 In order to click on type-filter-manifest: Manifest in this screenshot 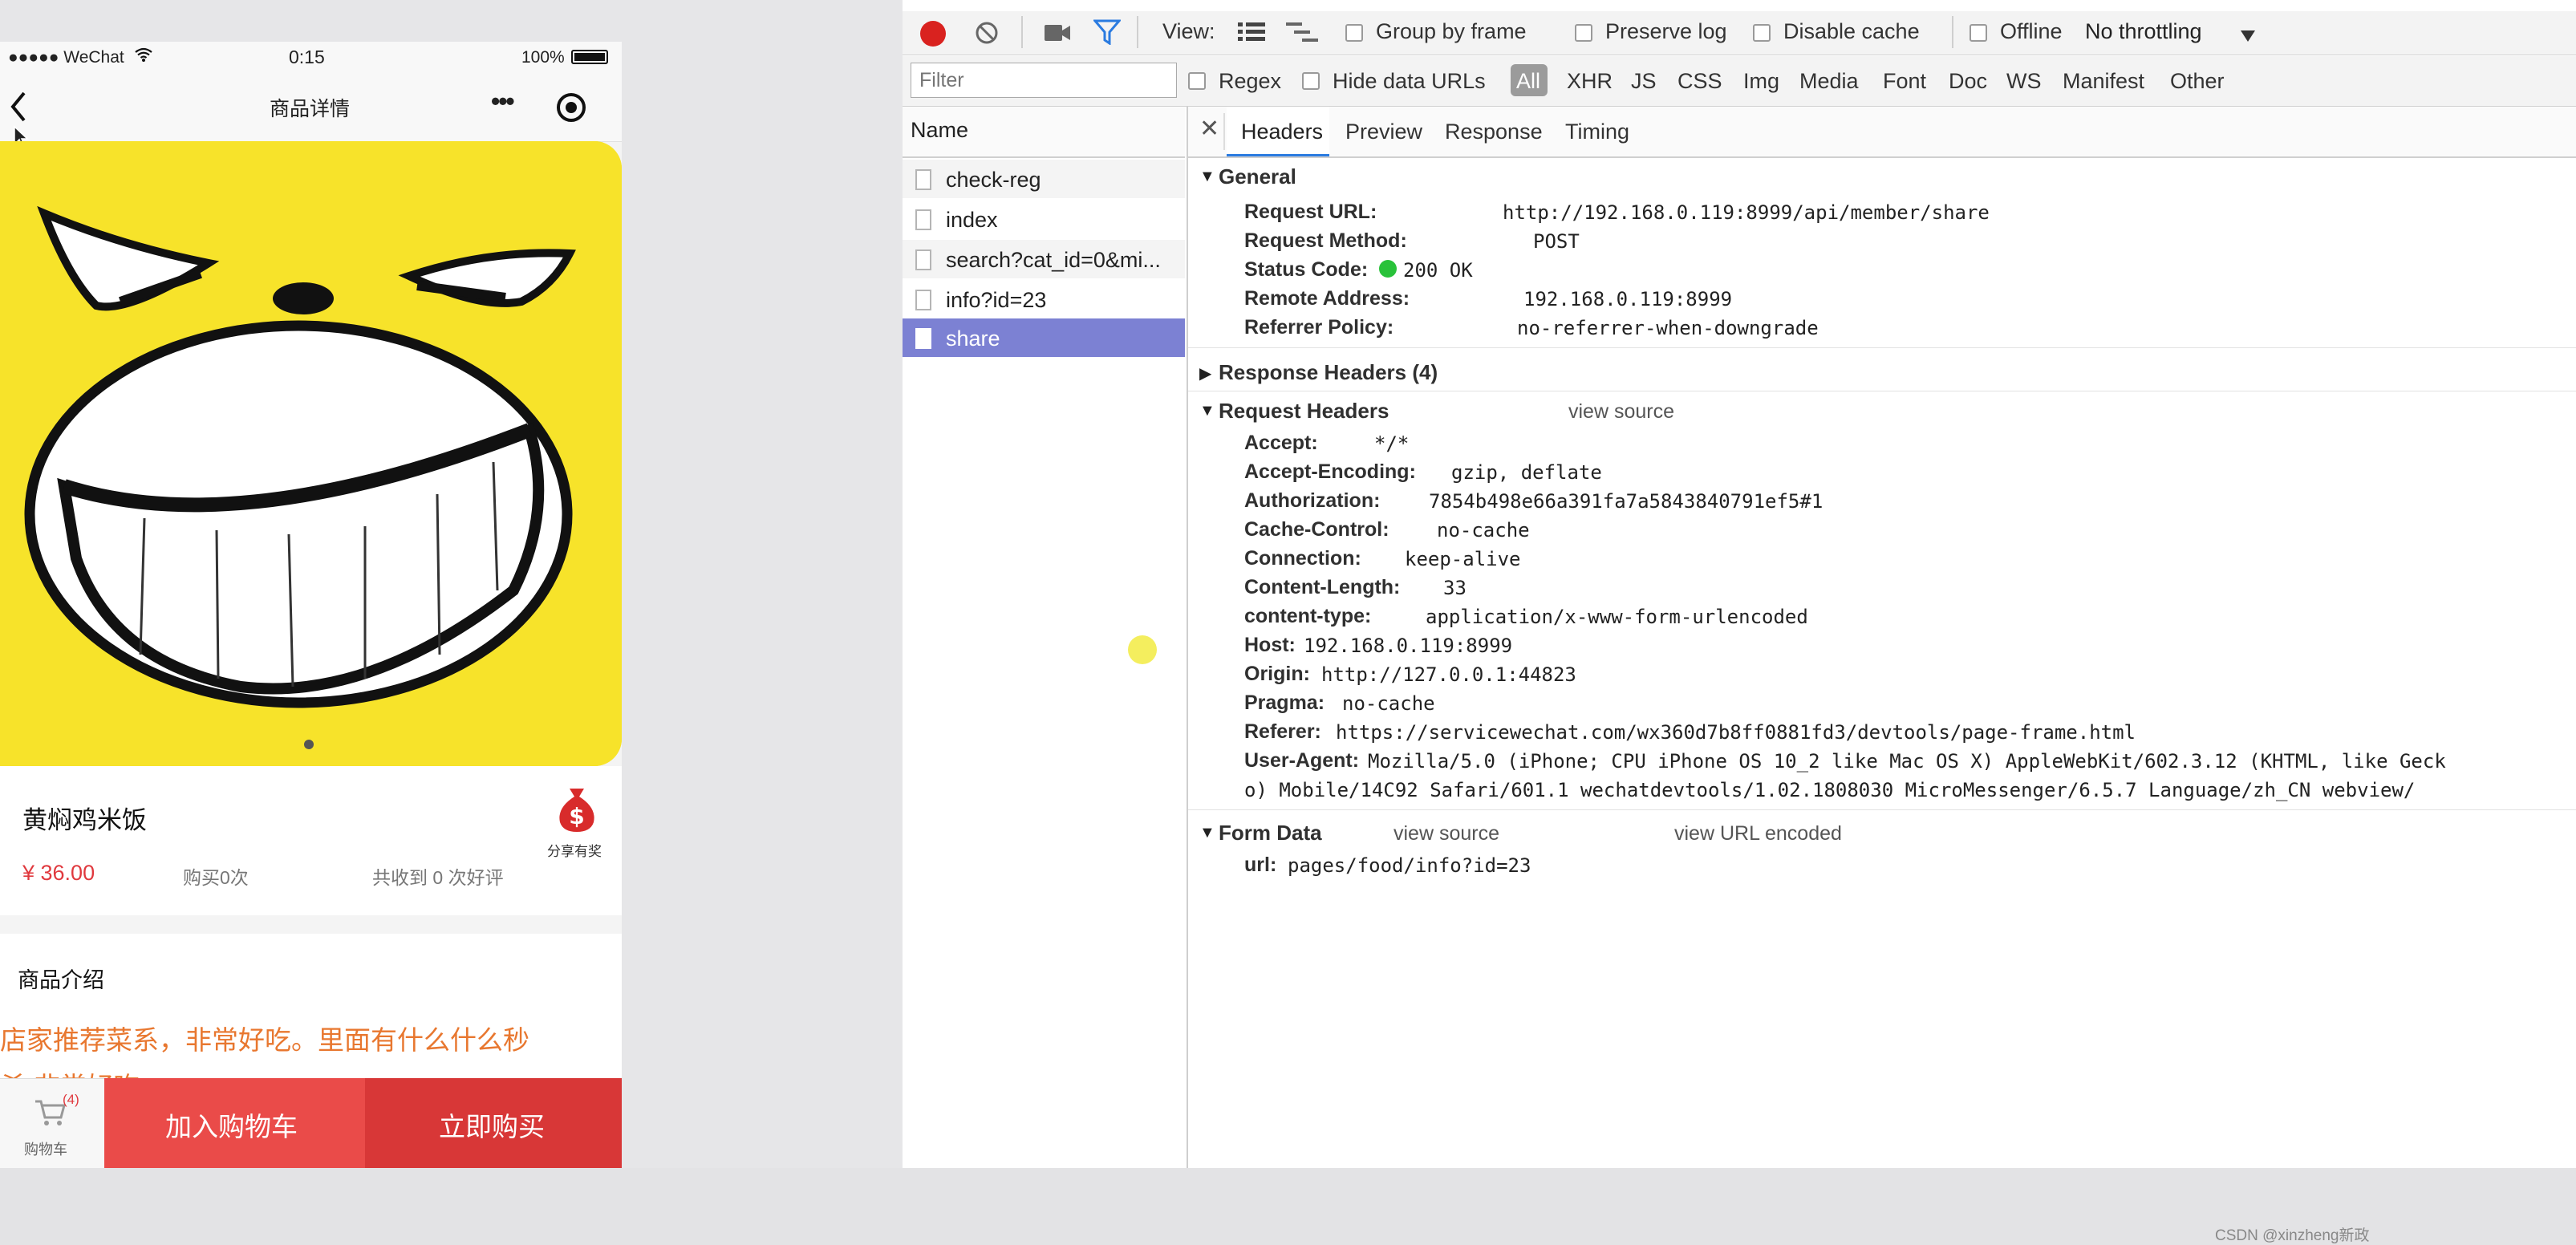, I will do `click(2103, 81)`.